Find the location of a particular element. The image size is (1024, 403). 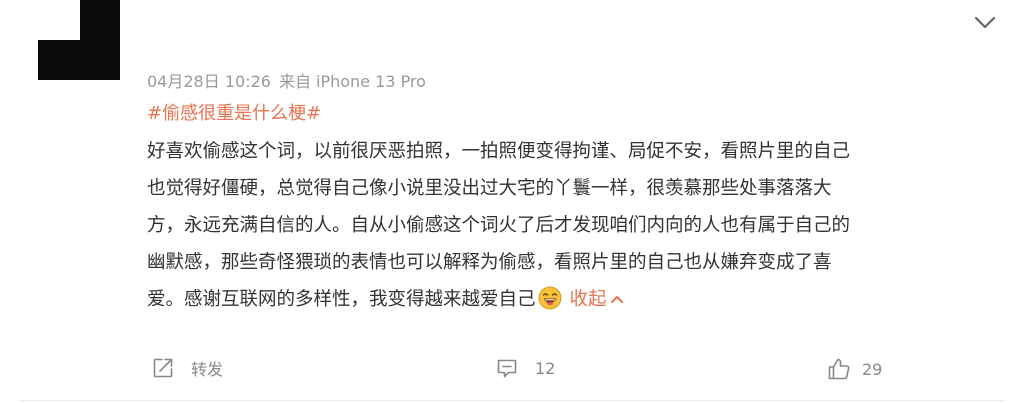

like-count: 29 is located at coordinates (872, 369).